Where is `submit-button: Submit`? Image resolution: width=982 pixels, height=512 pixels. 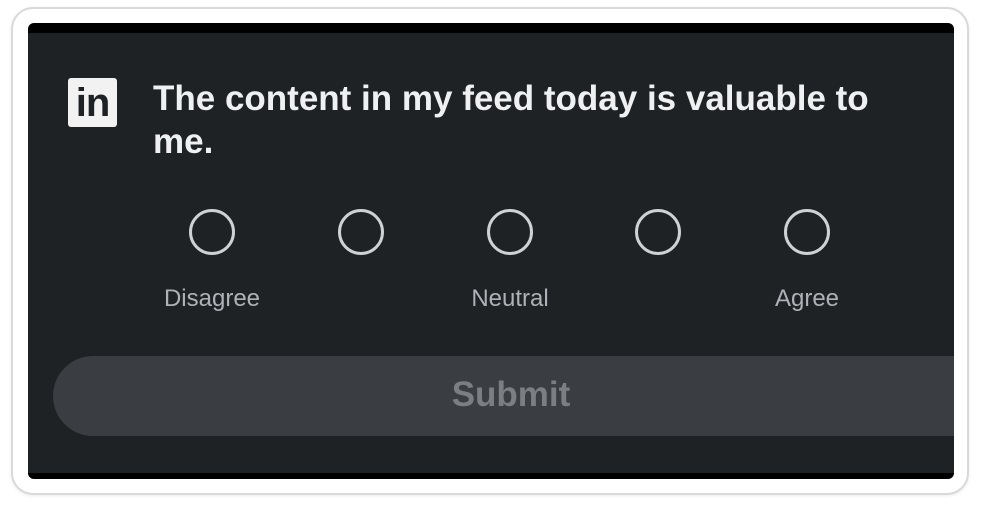 submit-button: Submit is located at coordinates (503, 396).